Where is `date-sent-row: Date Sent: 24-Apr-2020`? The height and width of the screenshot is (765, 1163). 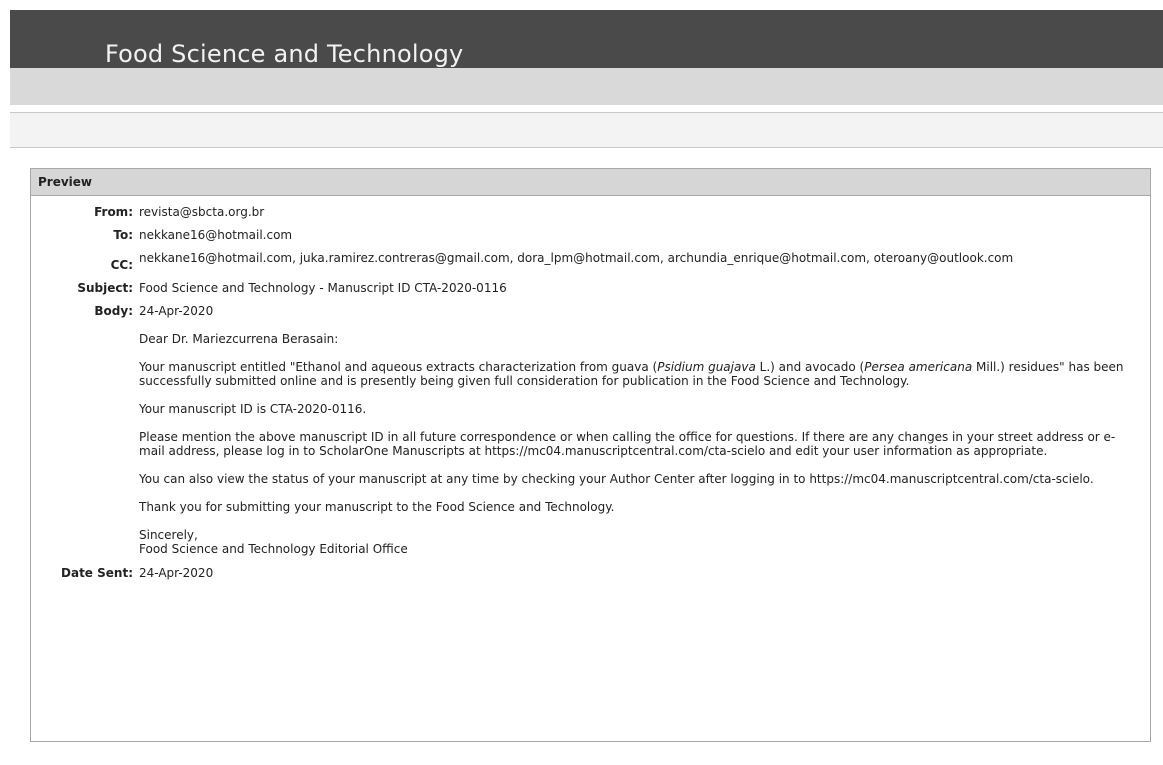
date-sent-row: Date Sent: 24-Apr-2020 is located at coordinates (590, 573).